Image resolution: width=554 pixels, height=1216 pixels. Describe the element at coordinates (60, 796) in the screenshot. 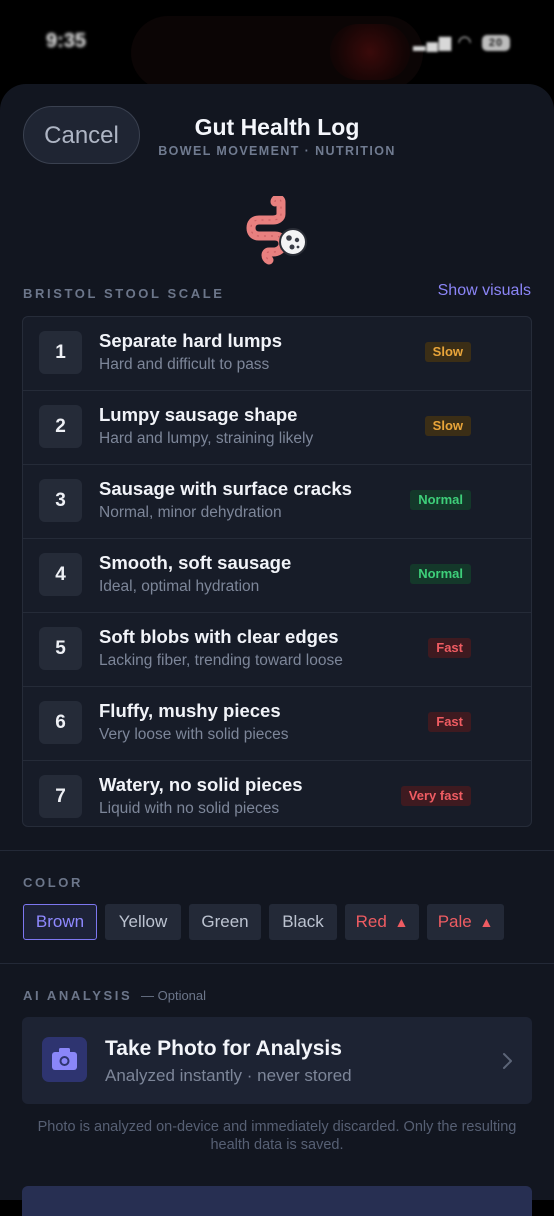

I see `type-number: 7` at that location.